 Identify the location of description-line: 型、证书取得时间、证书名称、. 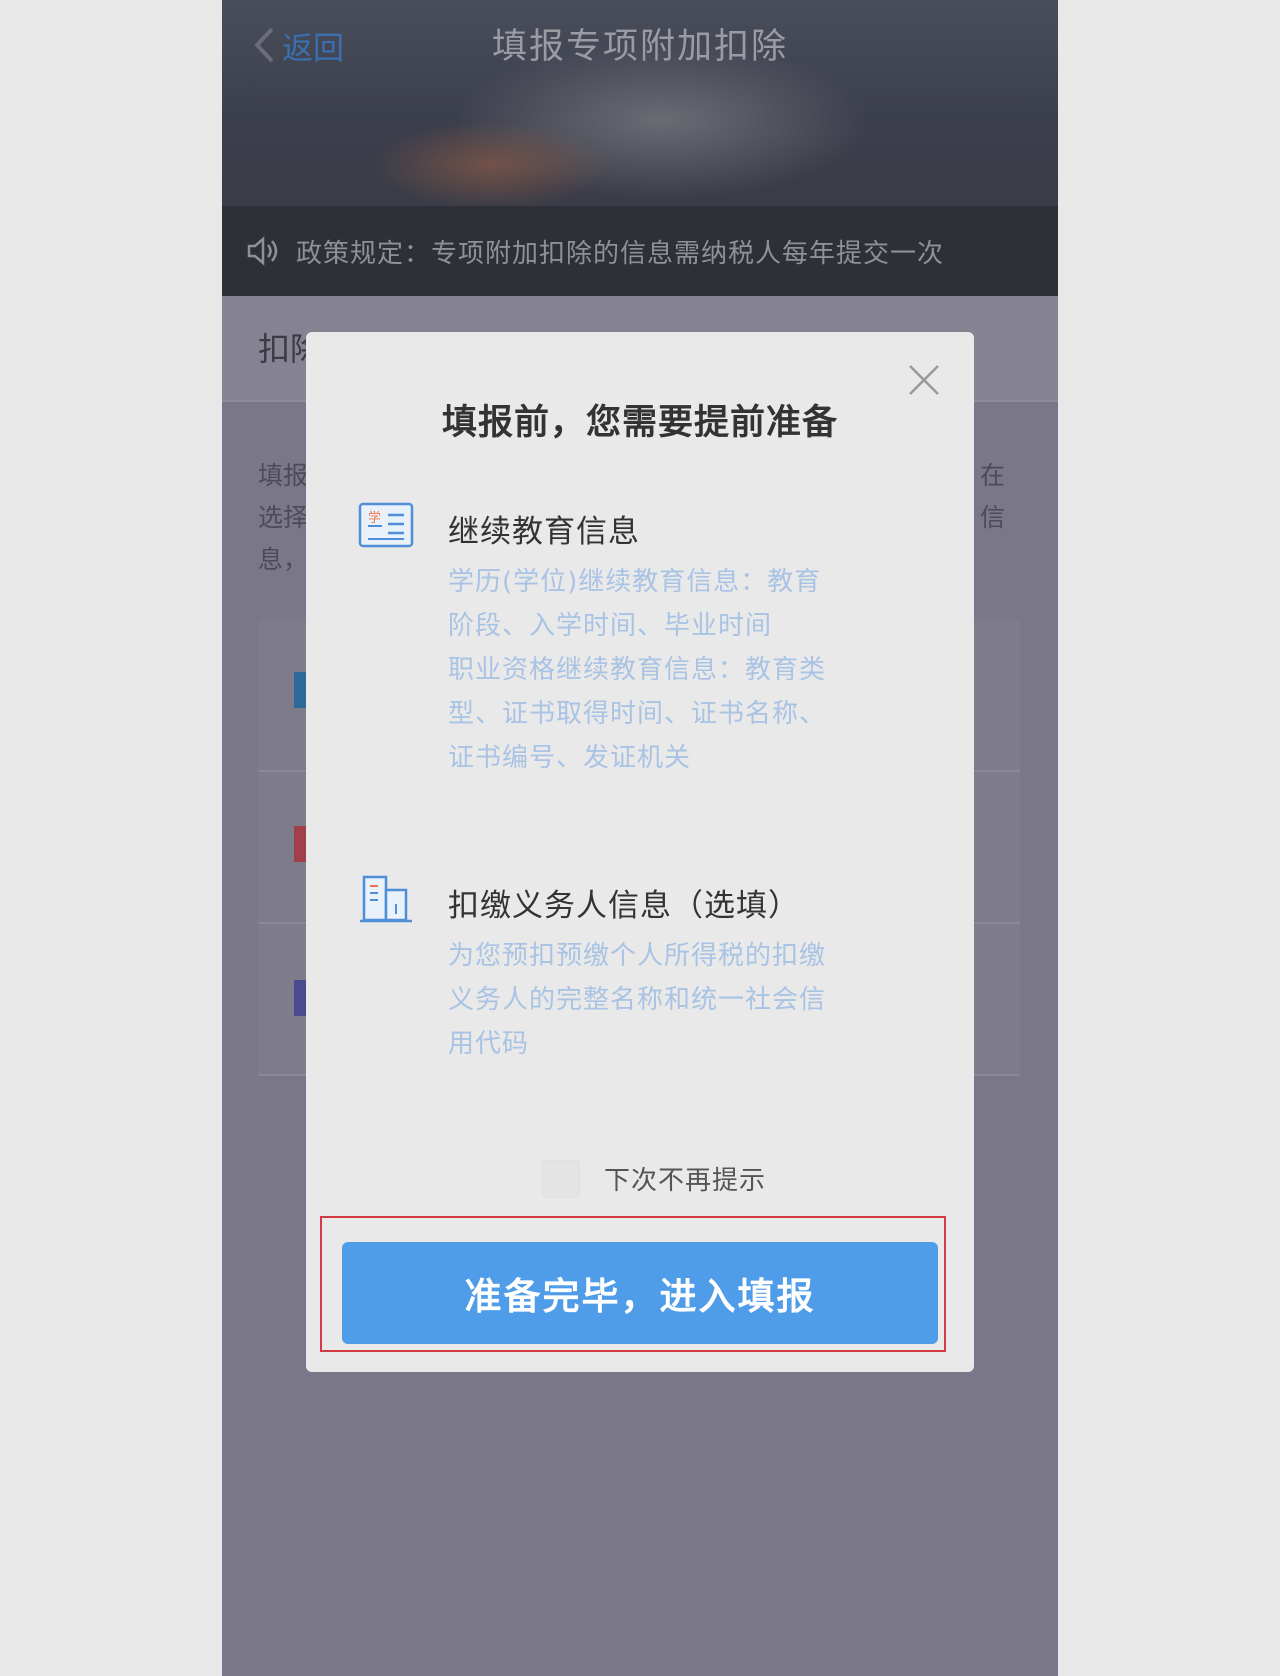
(637, 714).